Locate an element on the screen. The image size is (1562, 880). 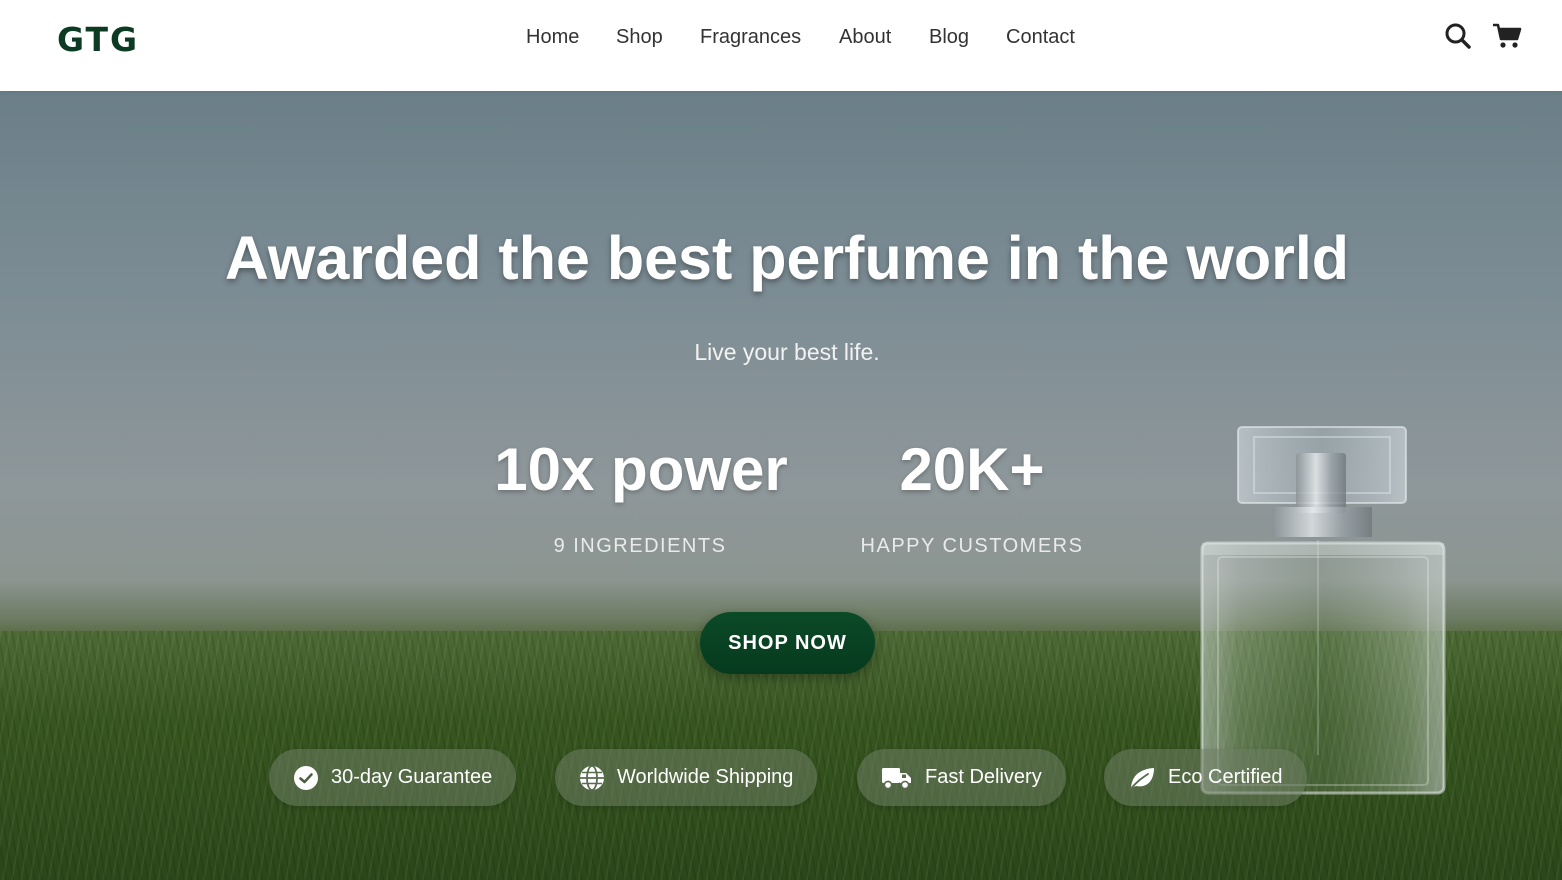
cart-icon is located at coordinates (1507, 36).